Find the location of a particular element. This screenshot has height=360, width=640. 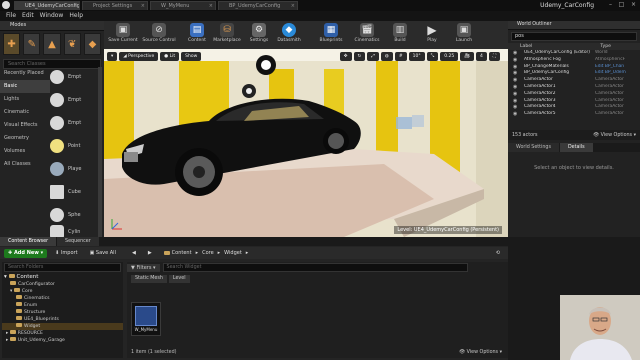

move-tool-button: ✥ is located at coordinates (345, 56).